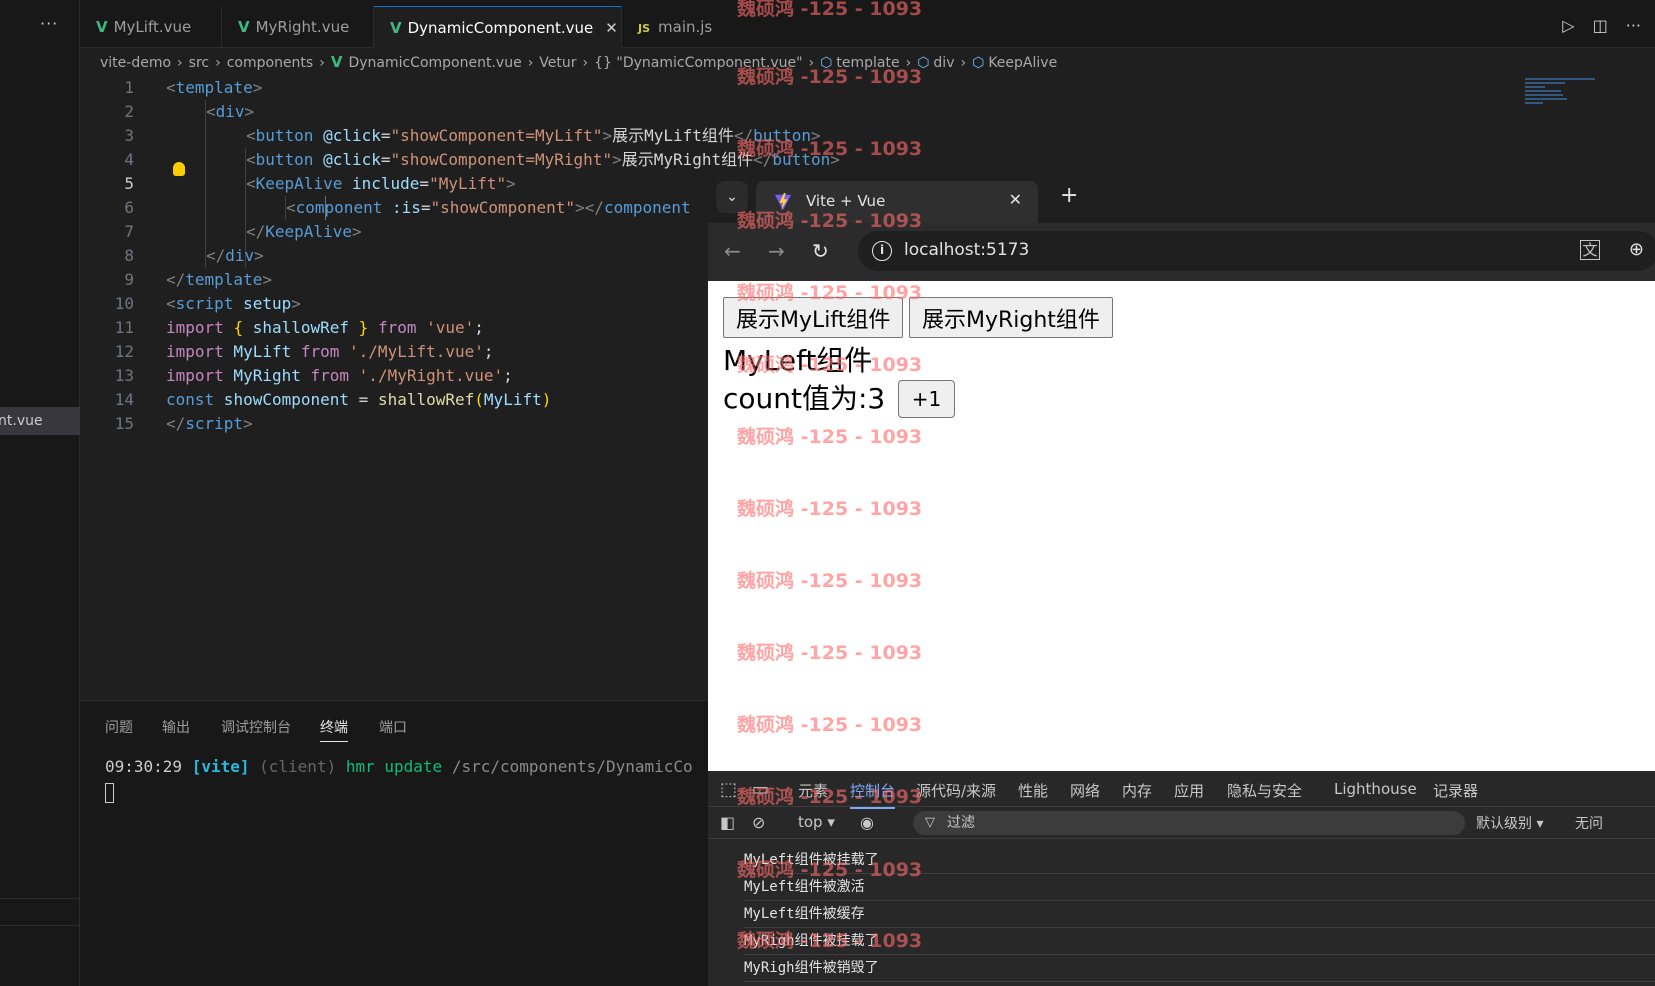  Describe the element at coordinates (179, 169) in the screenshot. I see `lightbulb-icon` at that location.